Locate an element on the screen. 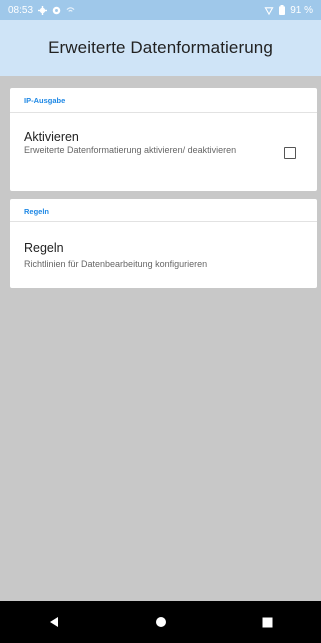 The height and width of the screenshot is (643, 321). status-bar: 08:53 91 % is located at coordinates (160, 10).